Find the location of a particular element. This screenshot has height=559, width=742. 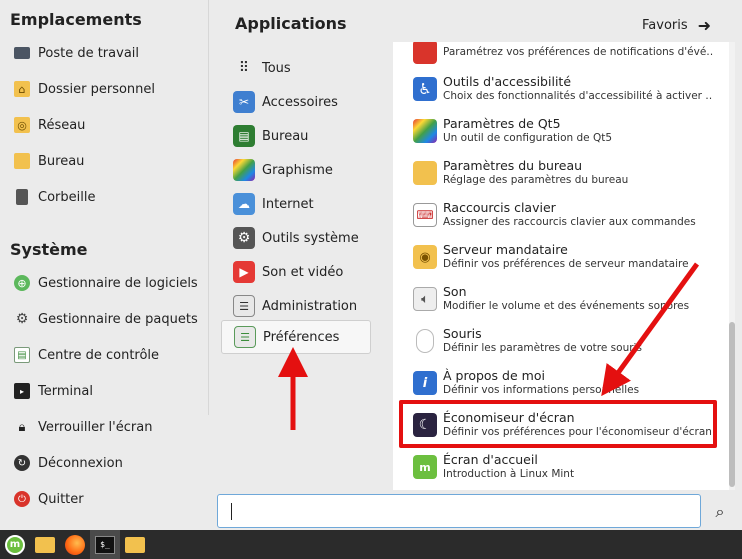

category-label: Outils système is located at coordinates (310, 238).